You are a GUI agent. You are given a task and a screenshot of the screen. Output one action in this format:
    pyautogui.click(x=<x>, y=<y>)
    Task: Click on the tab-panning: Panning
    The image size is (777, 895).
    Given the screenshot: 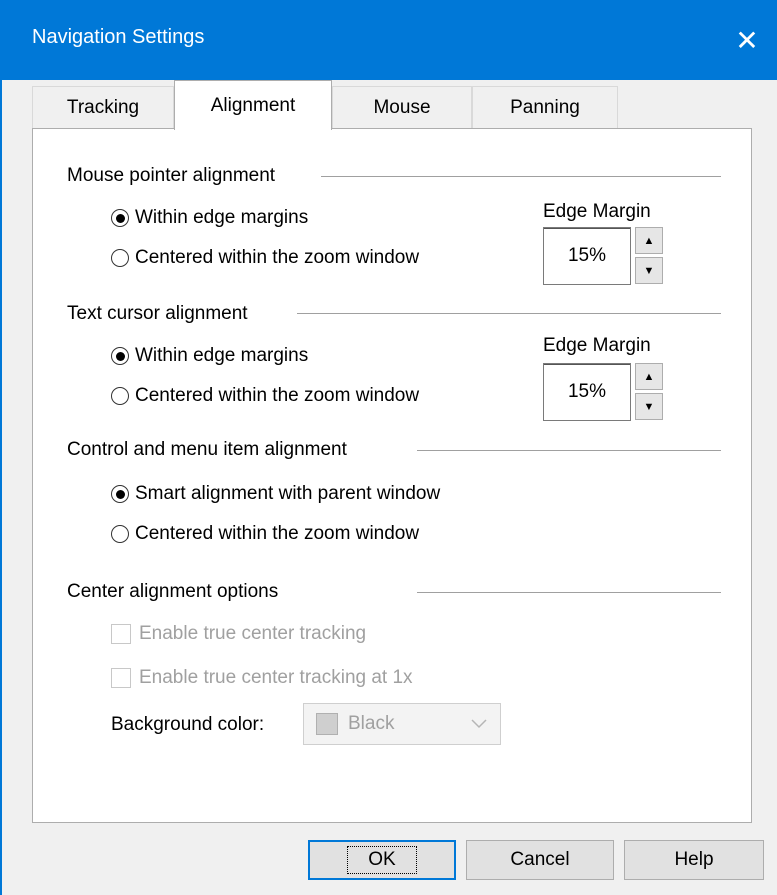 What is the action you would take?
    pyautogui.click(x=545, y=107)
    